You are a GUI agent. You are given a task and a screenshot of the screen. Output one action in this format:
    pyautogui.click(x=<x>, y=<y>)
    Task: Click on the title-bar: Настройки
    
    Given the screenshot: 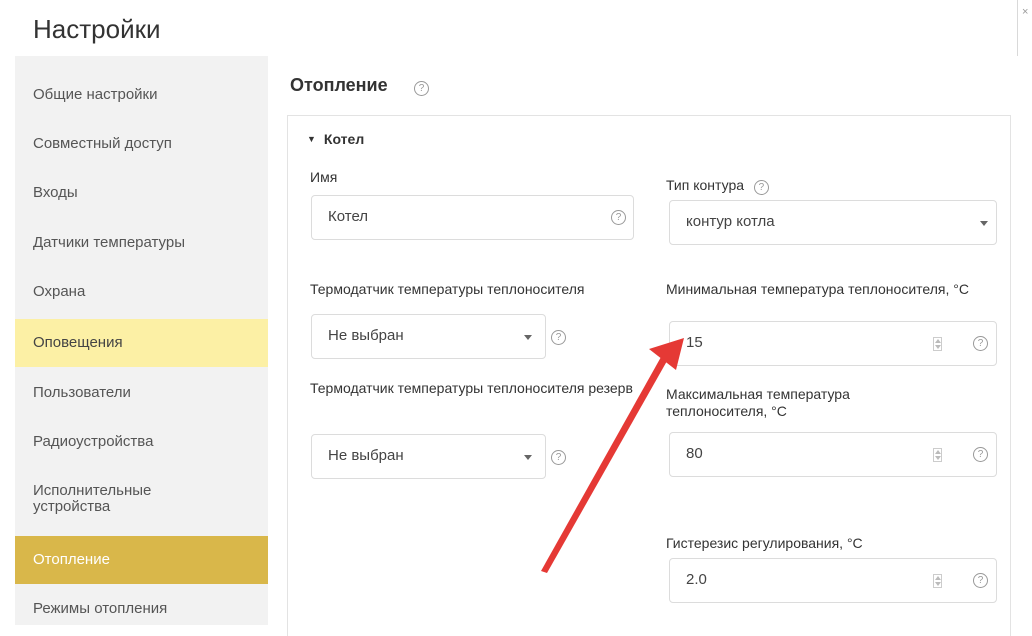 What is the action you would take?
    pyautogui.click(x=509, y=28)
    